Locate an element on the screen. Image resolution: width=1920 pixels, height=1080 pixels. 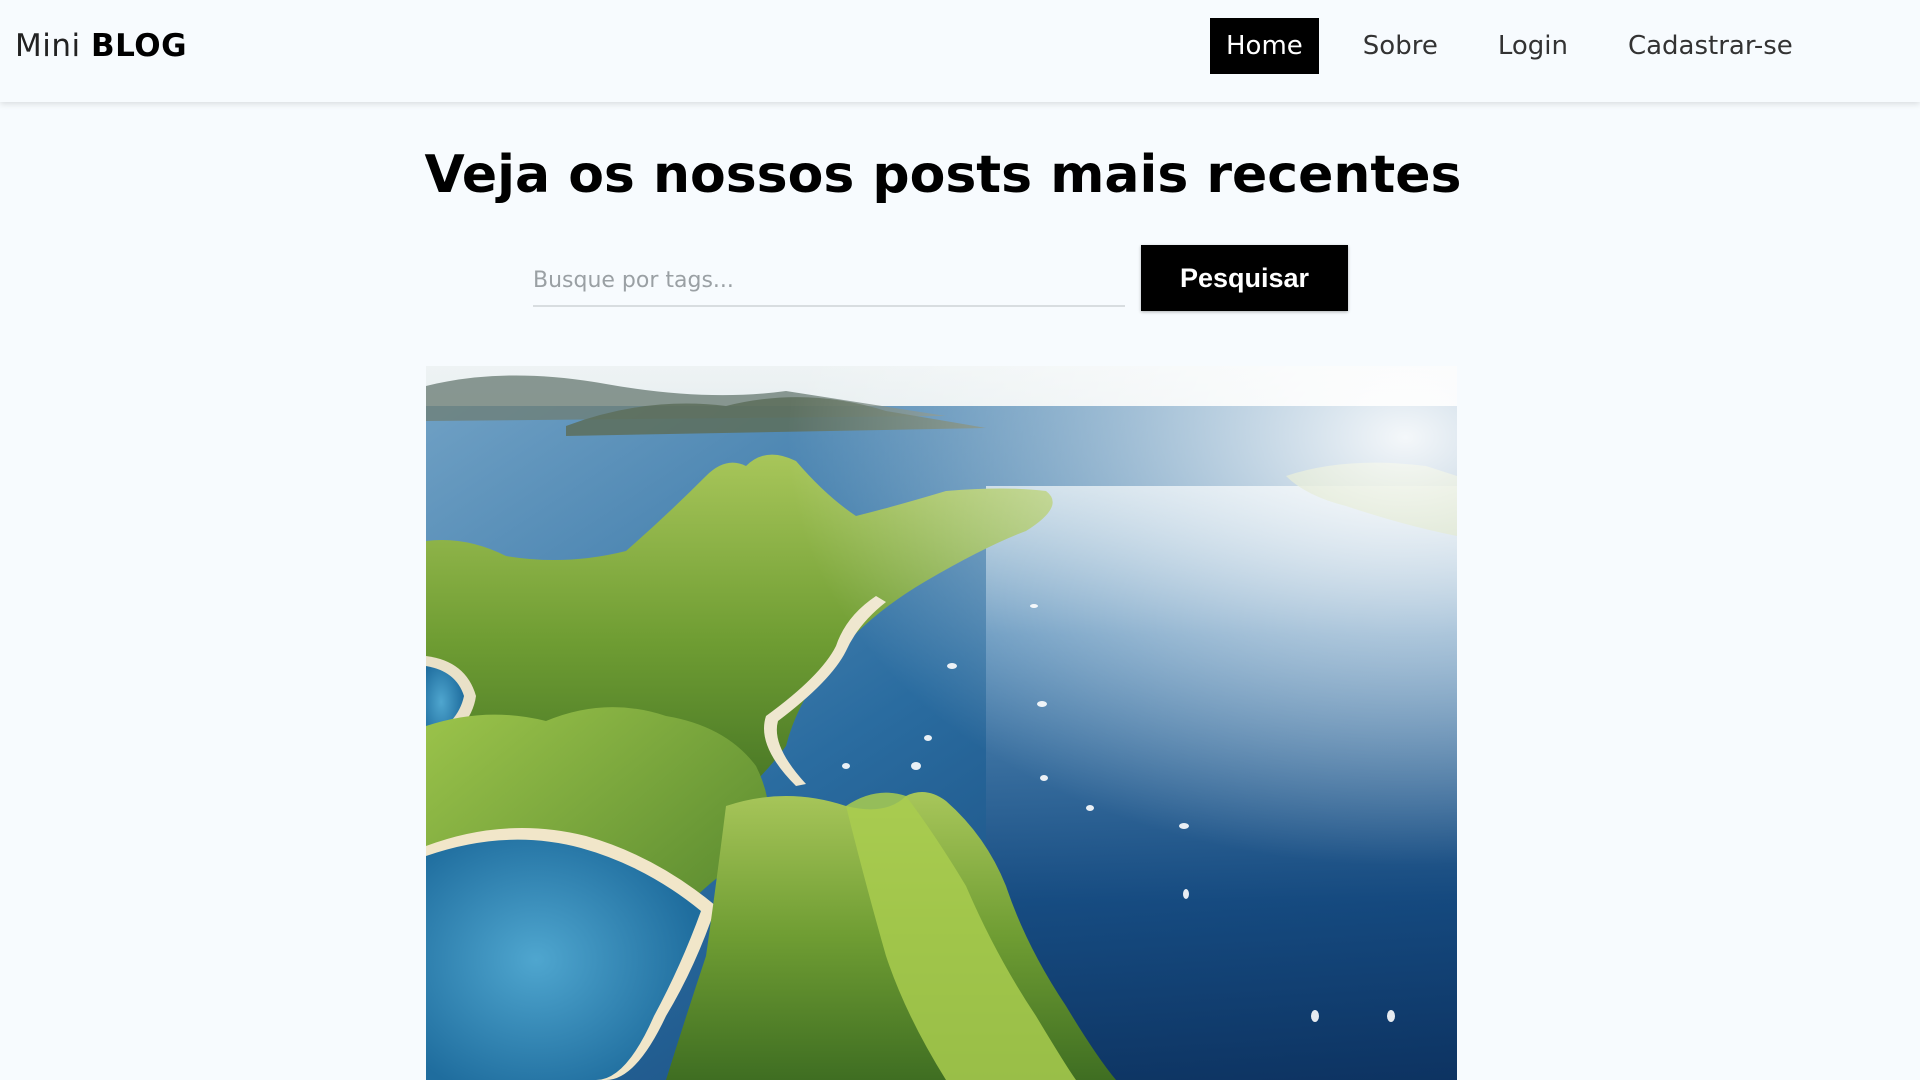
search-form: Pesquisar is located at coordinates (941, 279).